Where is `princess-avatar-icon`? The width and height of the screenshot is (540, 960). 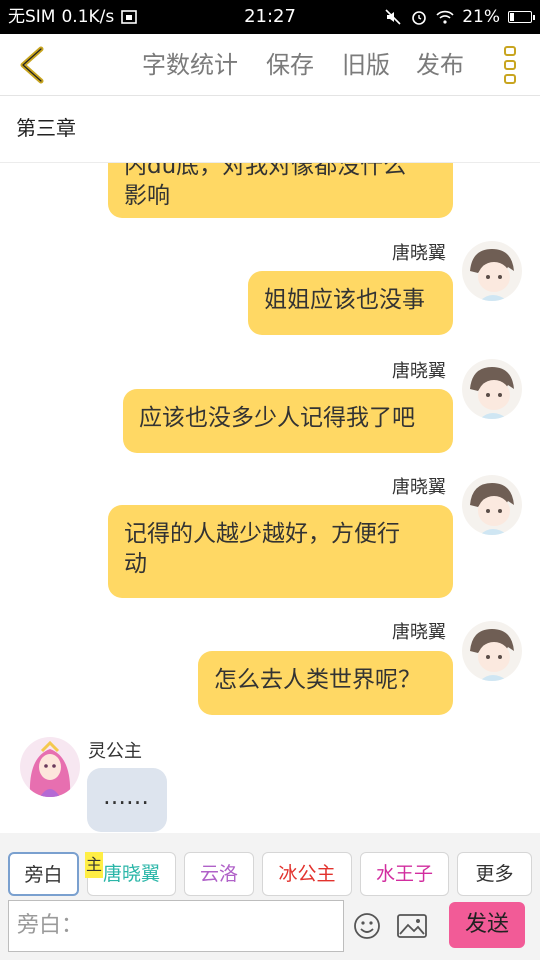 princess-avatar-icon is located at coordinates (50, 767).